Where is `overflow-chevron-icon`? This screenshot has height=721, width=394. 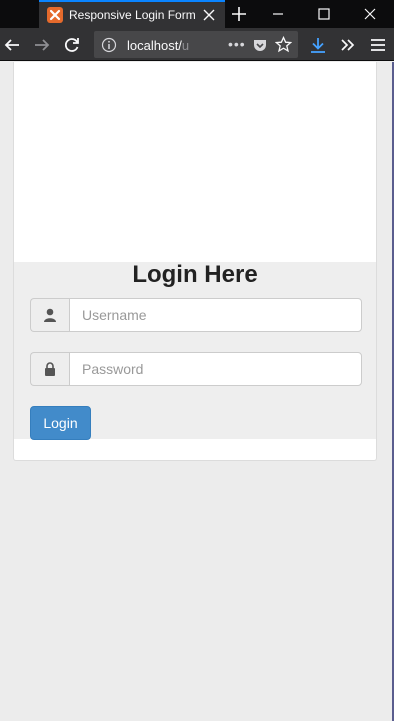
overflow-chevron-icon is located at coordinates (348, 45).